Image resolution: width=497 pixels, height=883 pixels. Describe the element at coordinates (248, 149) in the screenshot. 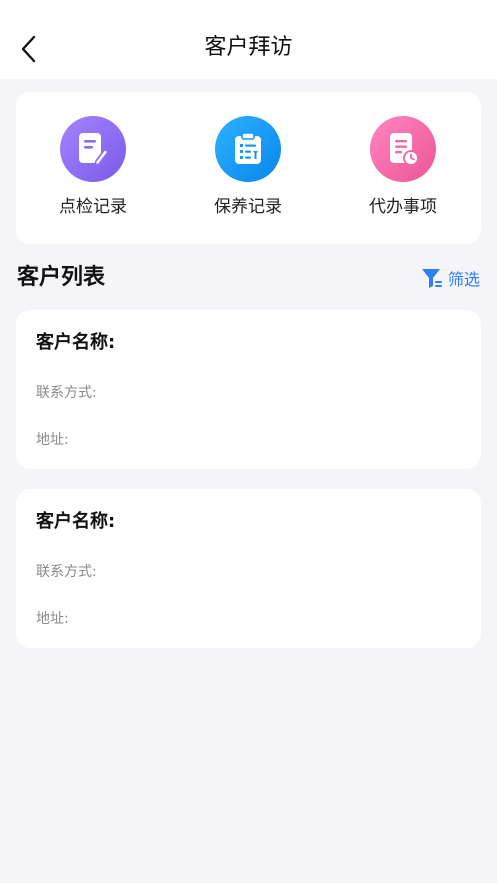

I see `clipboard-wrench-icon` at that location.